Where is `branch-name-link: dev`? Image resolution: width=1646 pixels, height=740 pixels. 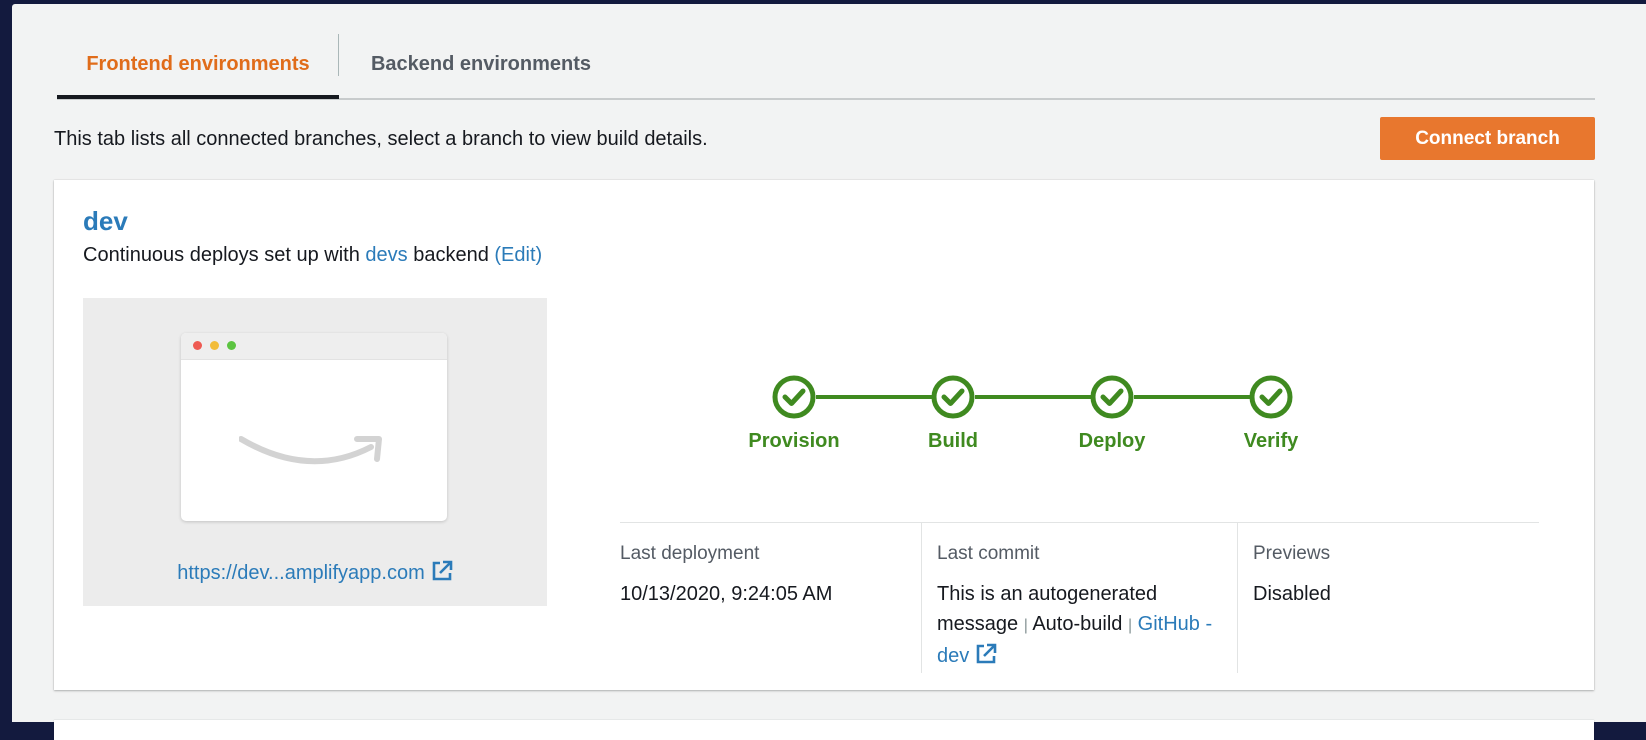 branch-name-link: dev is located at coordinates (105, 221).